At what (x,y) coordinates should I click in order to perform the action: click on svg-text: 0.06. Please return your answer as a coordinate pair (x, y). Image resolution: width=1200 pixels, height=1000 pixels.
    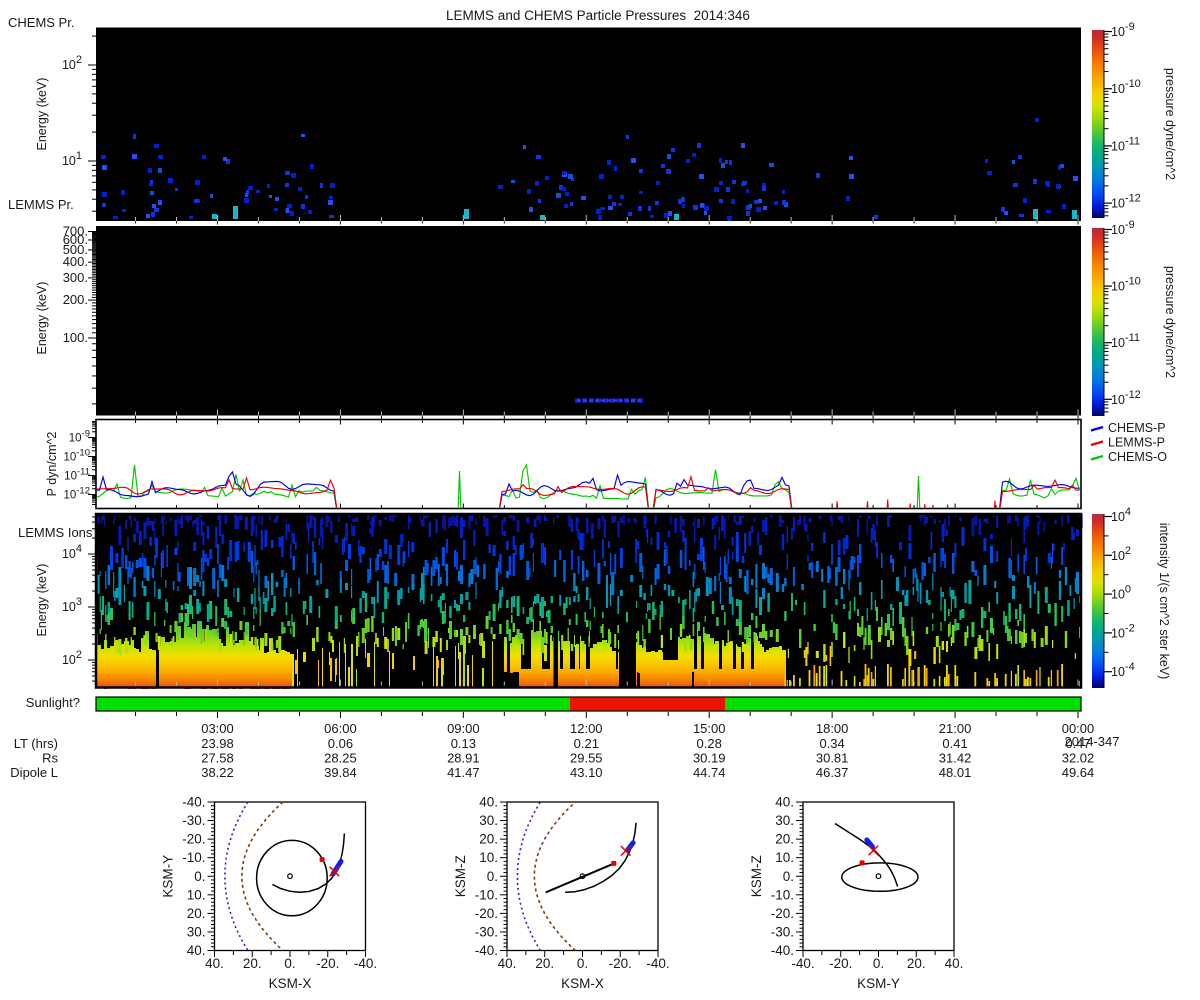
    Looking at the image, I should click on (340, 743).